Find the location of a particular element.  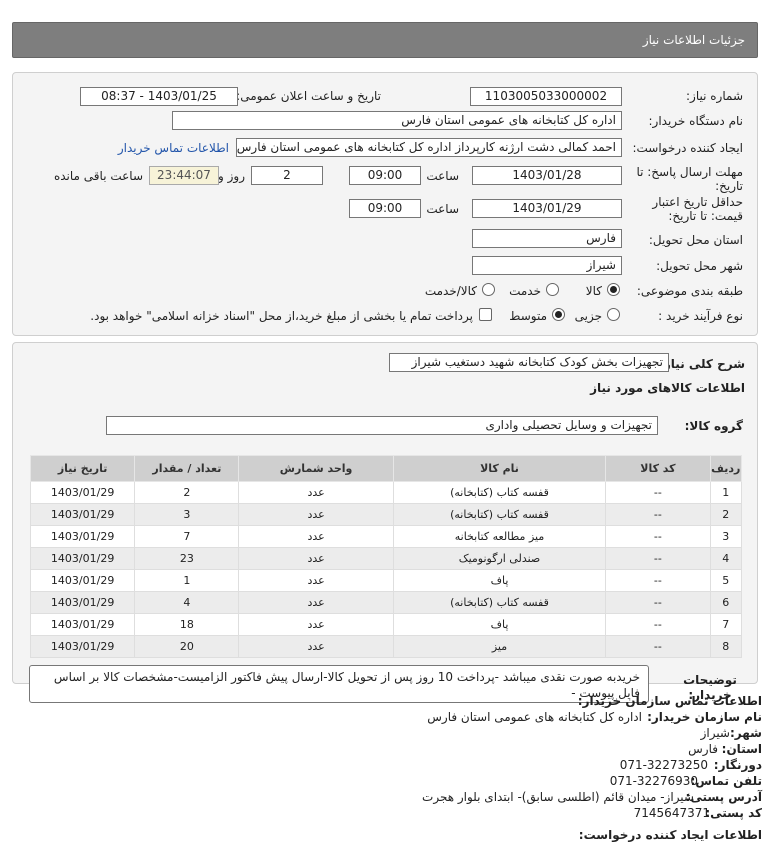

contact-creator-info-label: اطلاعات ایجاد کننده درخواست: is located at coordinates (670, 835).